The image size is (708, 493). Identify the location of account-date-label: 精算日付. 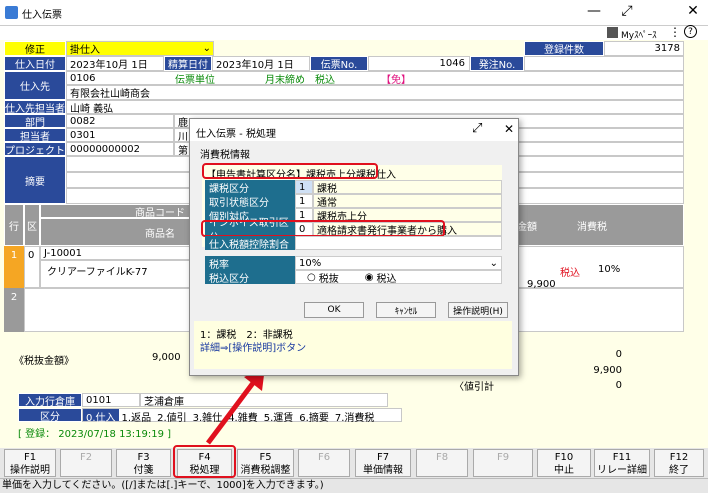
(188, 63).